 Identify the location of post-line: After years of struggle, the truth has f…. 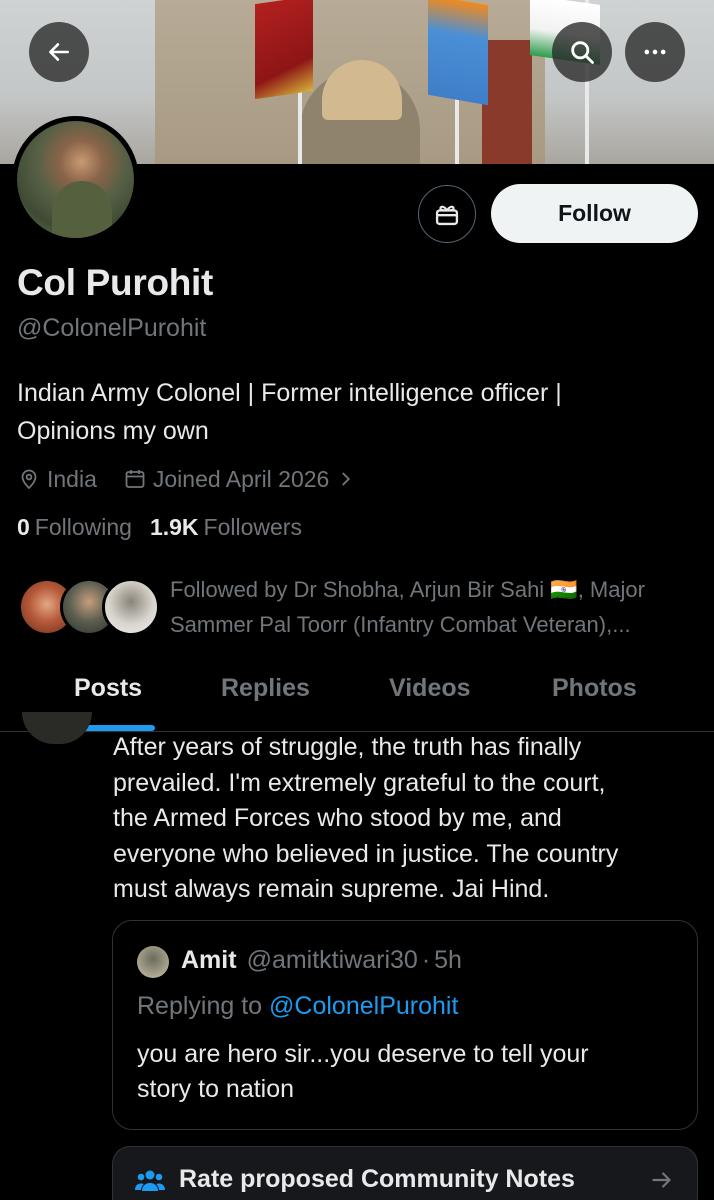
(347, 747).